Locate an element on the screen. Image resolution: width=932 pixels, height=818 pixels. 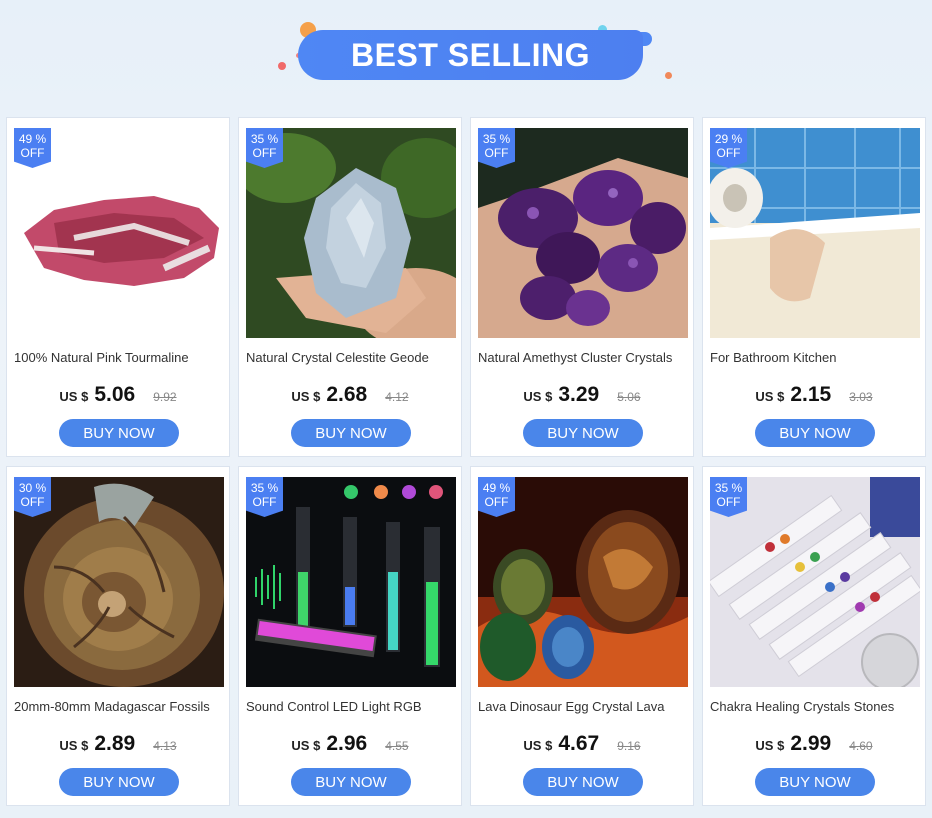
price-row: US $ 2.96 4.55 is located at coordinates (350, 744).